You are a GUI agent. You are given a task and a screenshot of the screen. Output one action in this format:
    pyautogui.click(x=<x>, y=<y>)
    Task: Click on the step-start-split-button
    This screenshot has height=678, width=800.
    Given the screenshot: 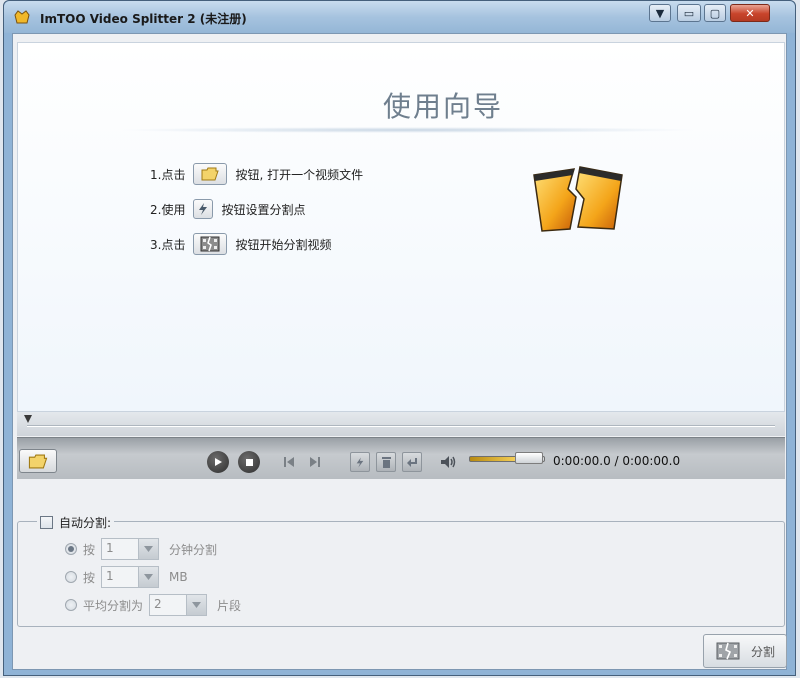 What is the action you would take?
    pyautogui.click(x=210, y=244)
    